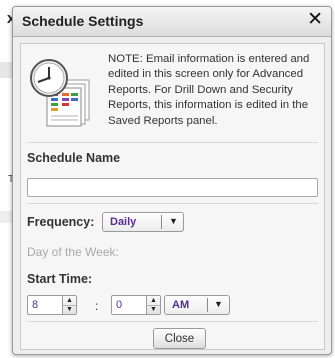  I want to click on hour-spinner: 8 ▲ ▼, so click(52, 305).